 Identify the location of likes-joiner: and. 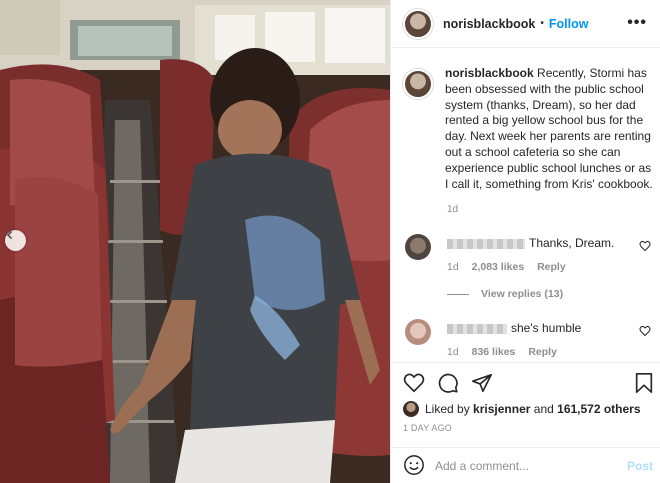
(543, 409).